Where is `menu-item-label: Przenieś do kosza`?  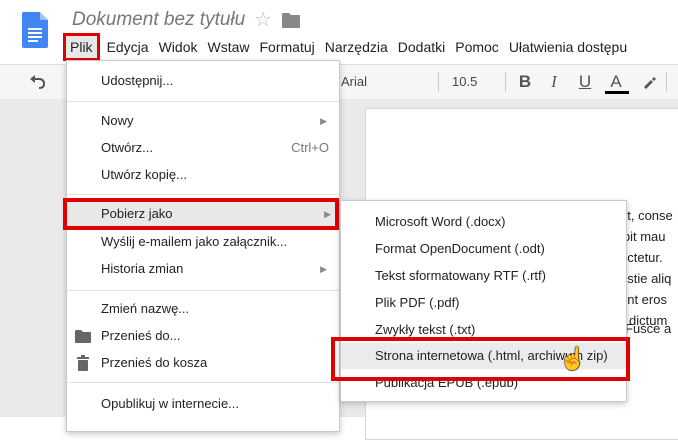 menu-item-label: Przenieś do kosza is located at coordinates (154, 362).